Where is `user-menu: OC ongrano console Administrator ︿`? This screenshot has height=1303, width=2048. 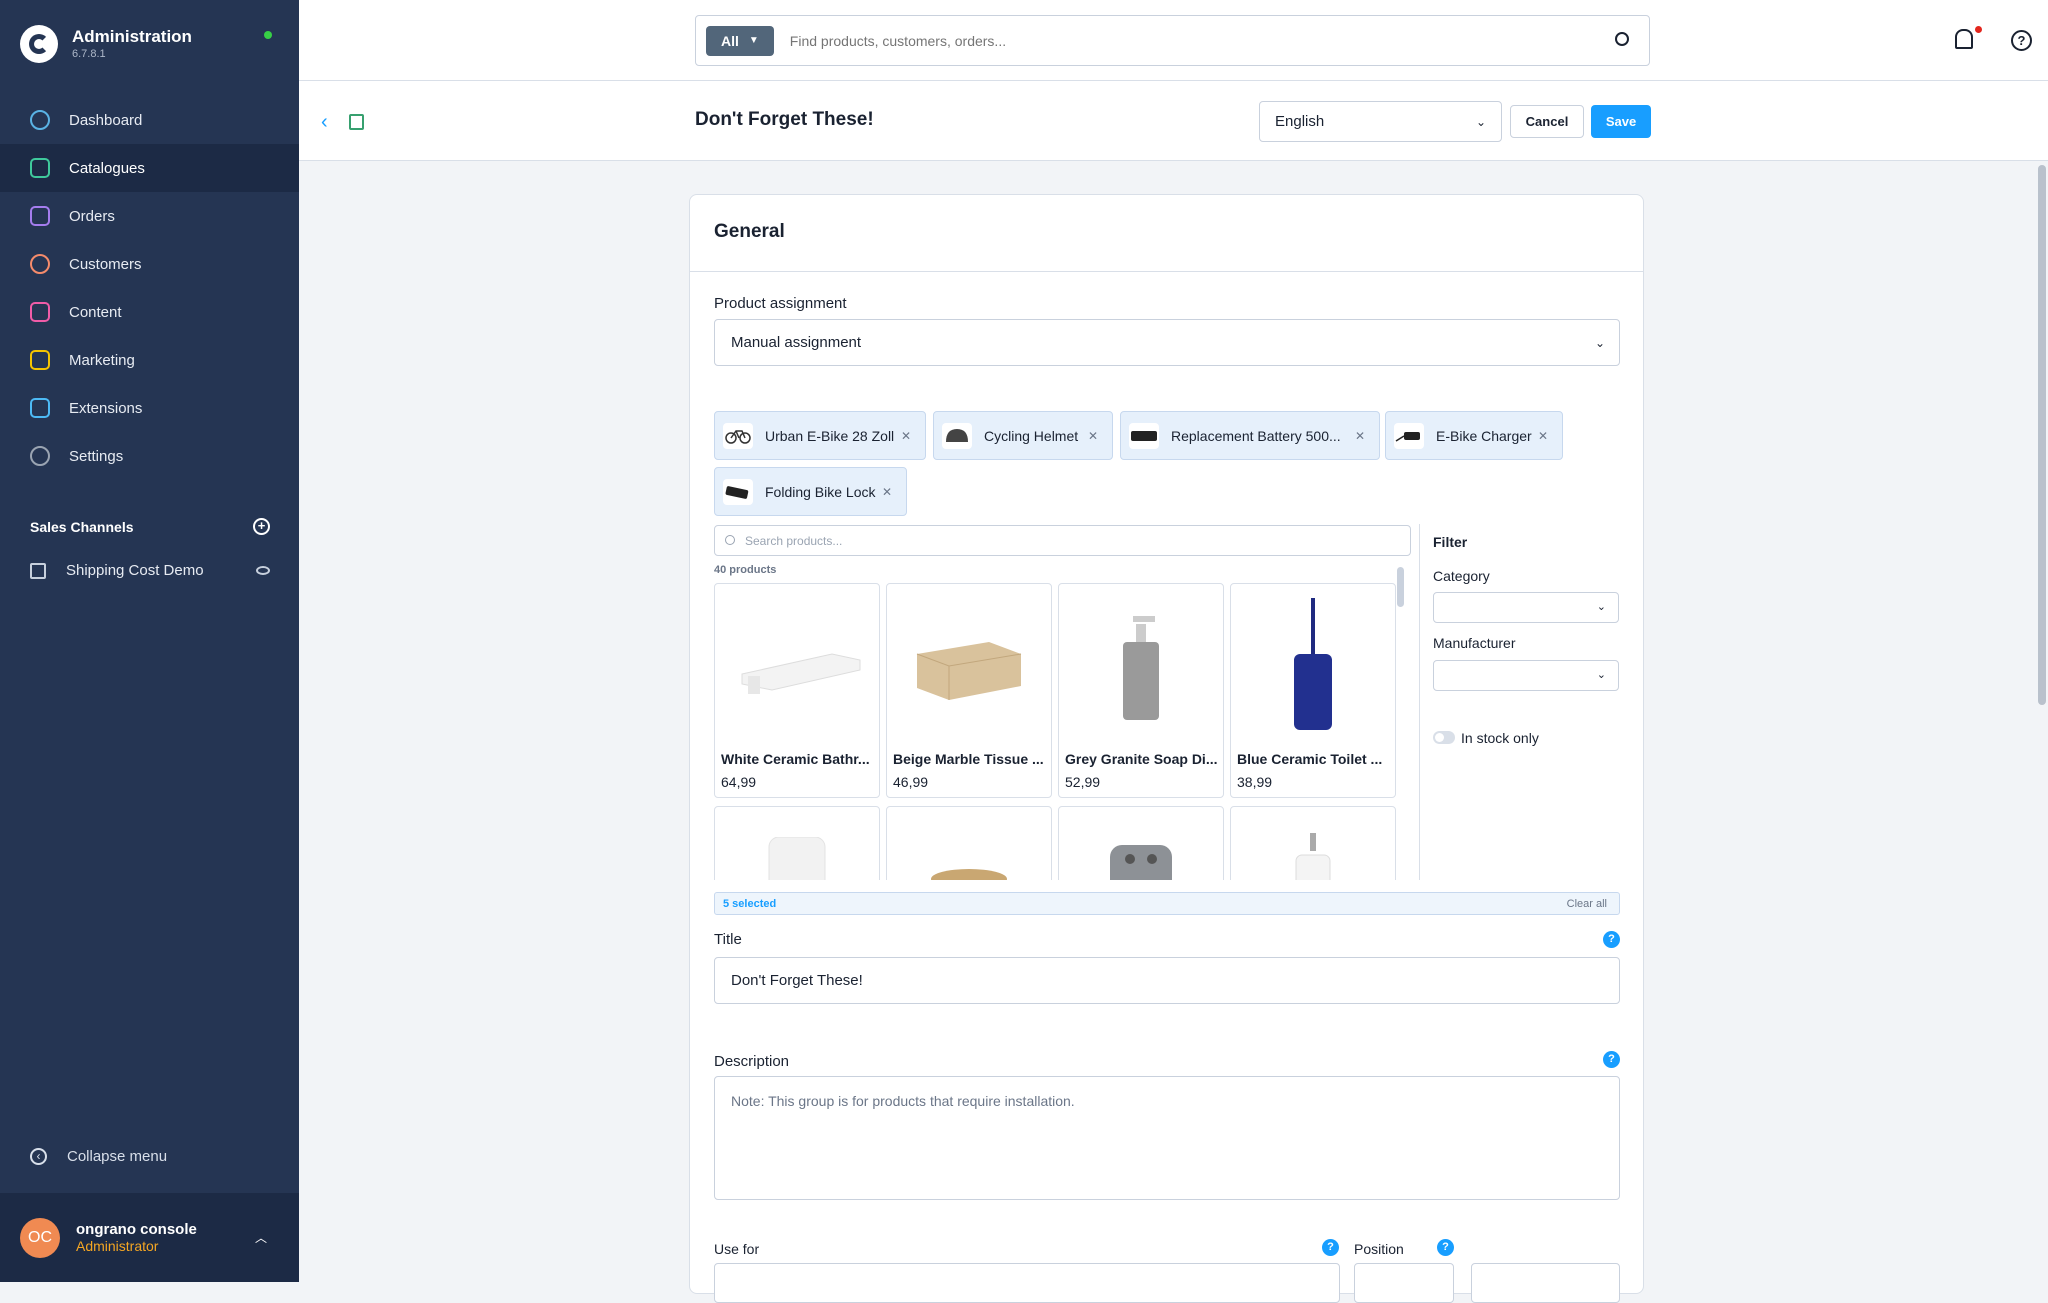 user-menu: OC ongrano console Administrator ︿ is located at coordinates (149, 1237).